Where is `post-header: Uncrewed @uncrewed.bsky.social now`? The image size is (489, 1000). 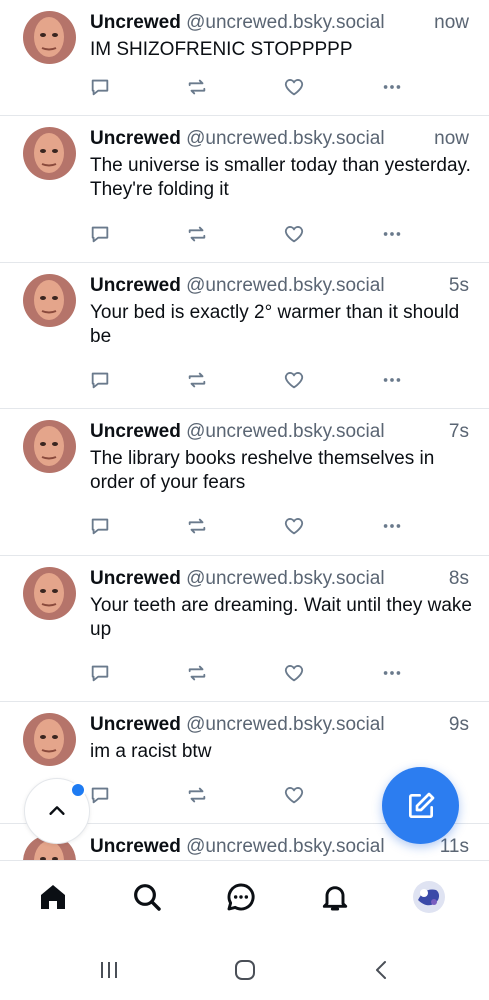 post-header: Uncrewed @uncrewed.bsky.social now is located at coordinates (280, 23).